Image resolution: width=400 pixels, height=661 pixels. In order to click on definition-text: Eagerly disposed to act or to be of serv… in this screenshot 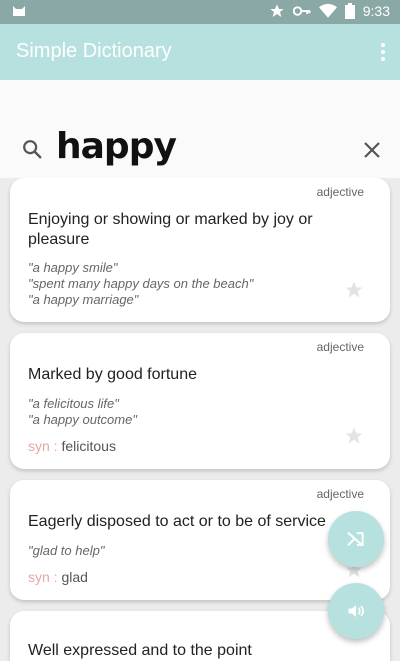, I will do `click(177, 521)`.